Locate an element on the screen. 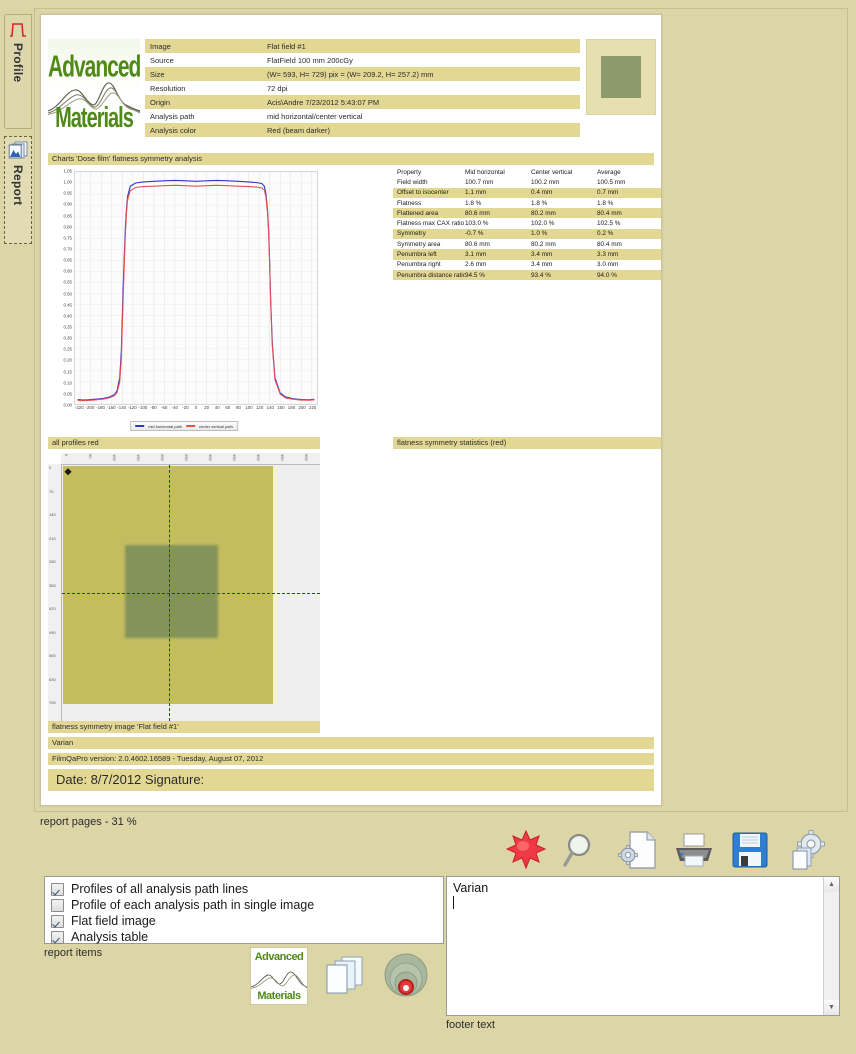 This screenshot has width=856, height=1054. logo-line-1: Advanced is located at coordinates (94, 67).